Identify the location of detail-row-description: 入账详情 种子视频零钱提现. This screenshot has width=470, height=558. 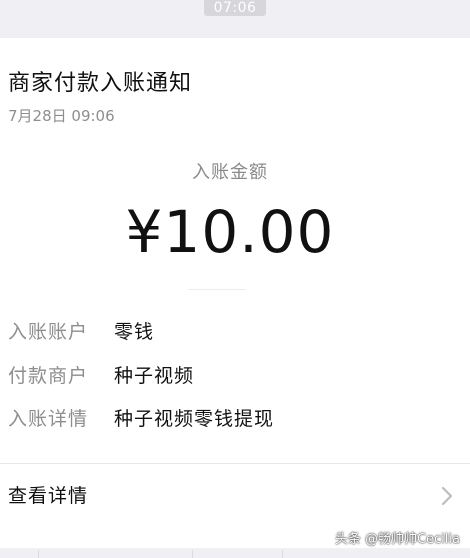
(141, 419).